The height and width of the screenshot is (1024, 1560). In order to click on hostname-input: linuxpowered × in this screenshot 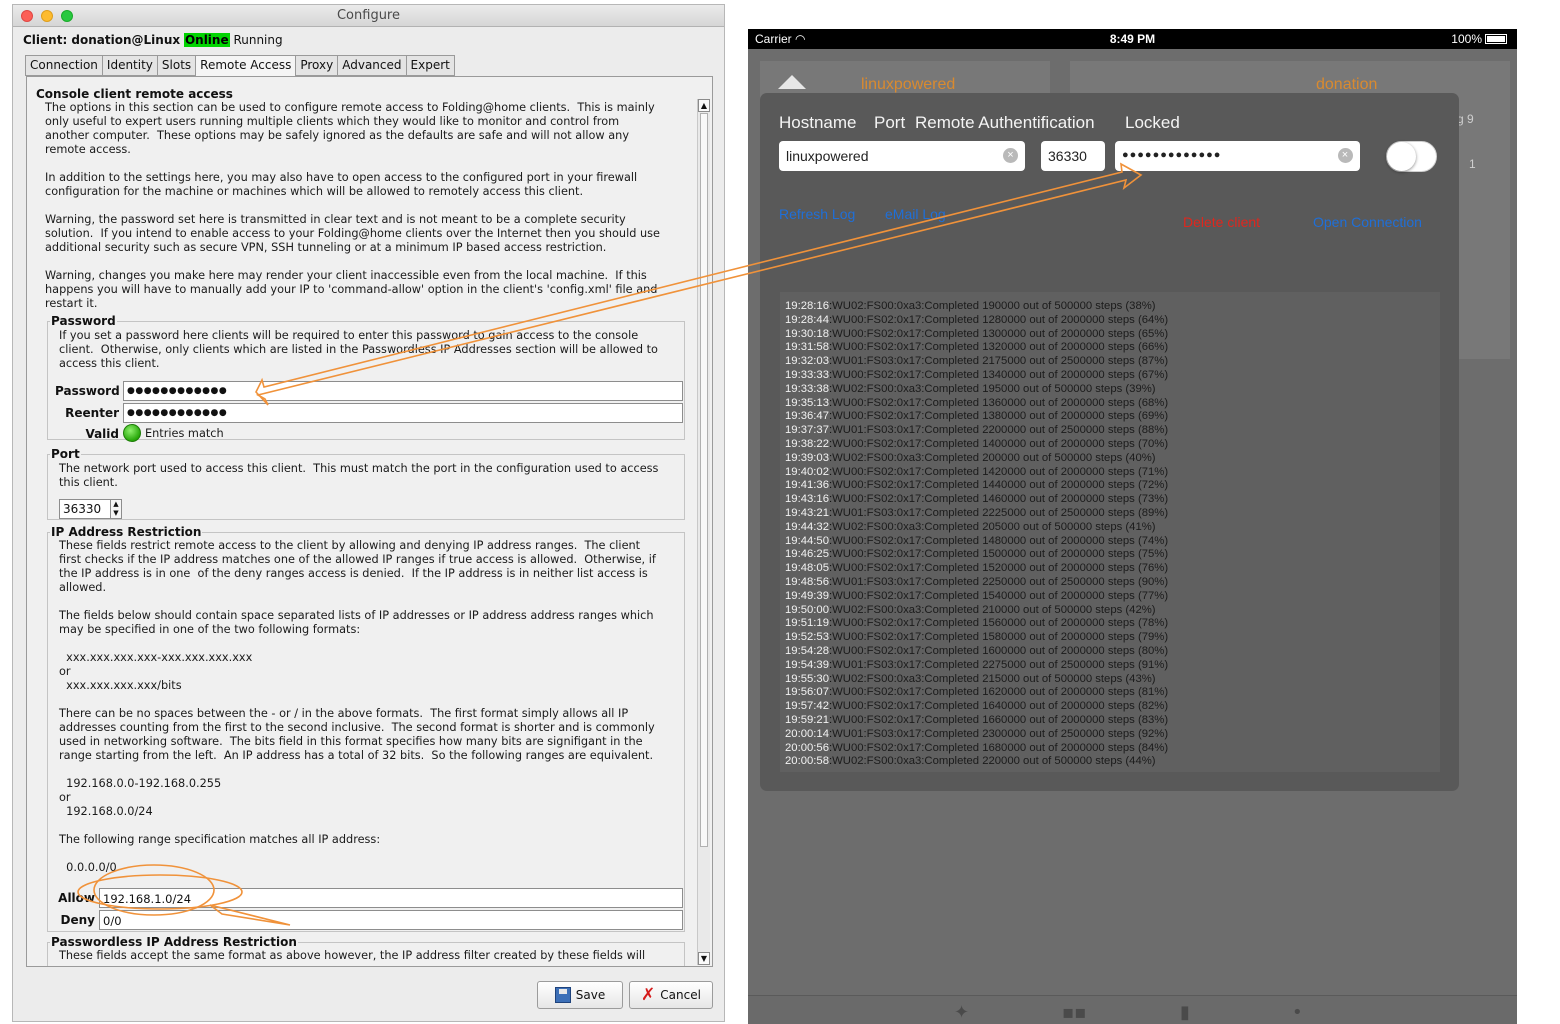, I will do `click(902, 156)`.